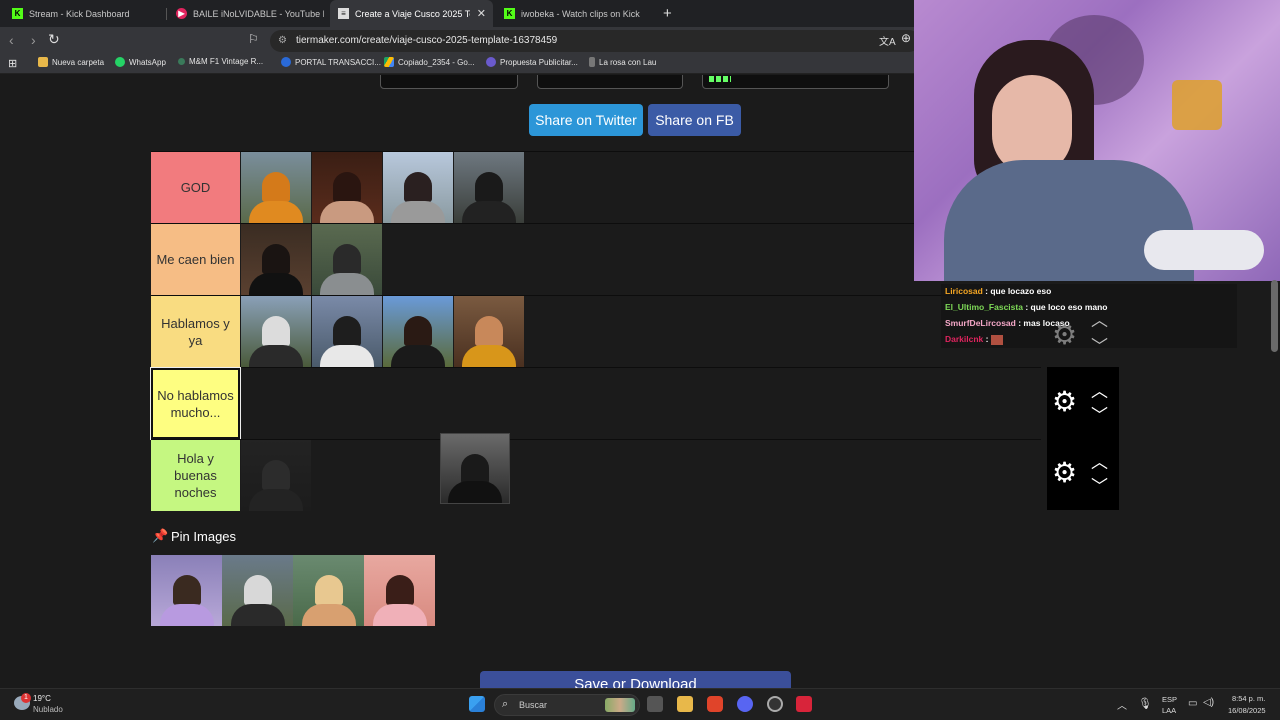  Describe the element at coordinates (1247, 710) in the screenshot. I see `clock-date: 16/08/2025` at that location.